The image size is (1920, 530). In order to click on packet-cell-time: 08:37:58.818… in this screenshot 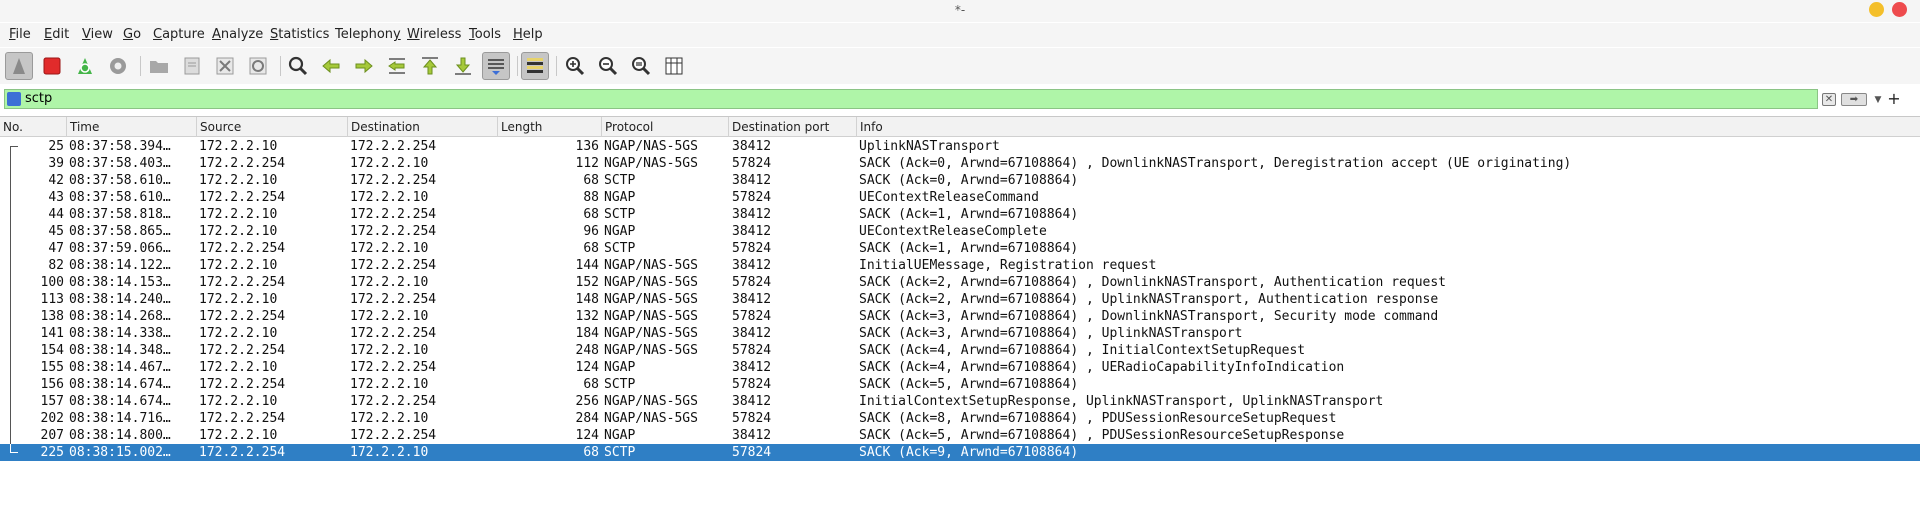, I will do `click(120, 214)`.